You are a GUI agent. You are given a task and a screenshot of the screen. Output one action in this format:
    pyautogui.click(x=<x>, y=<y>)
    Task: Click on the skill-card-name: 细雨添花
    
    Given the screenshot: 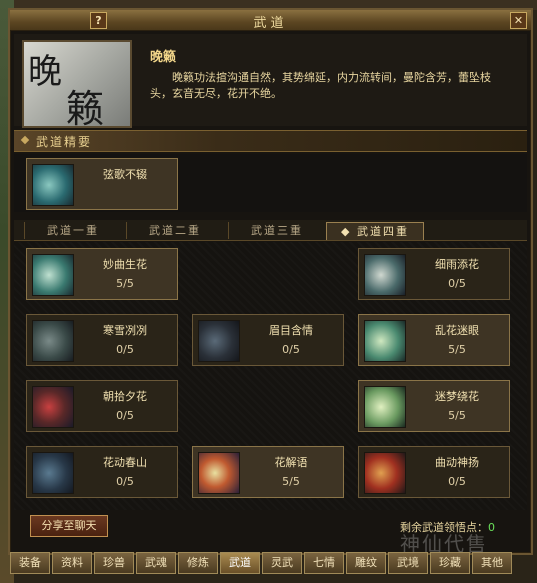 What is the action you would take?
    pyautogui.click(x=457, y=264)
    